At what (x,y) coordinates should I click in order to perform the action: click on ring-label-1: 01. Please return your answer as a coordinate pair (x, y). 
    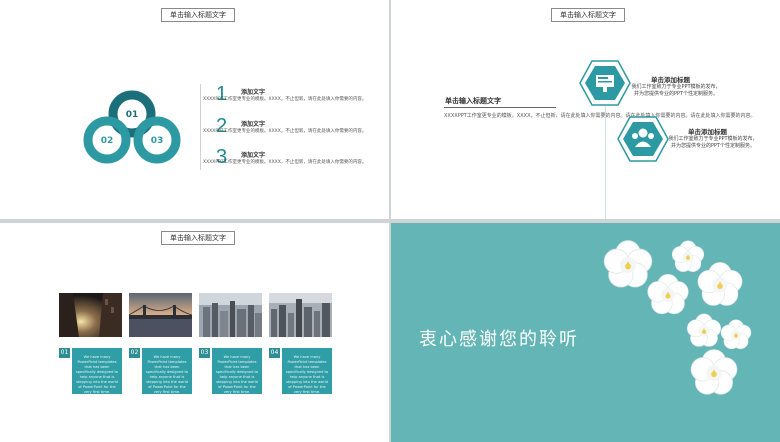
    Looking at the image, I should click on (132, 115).